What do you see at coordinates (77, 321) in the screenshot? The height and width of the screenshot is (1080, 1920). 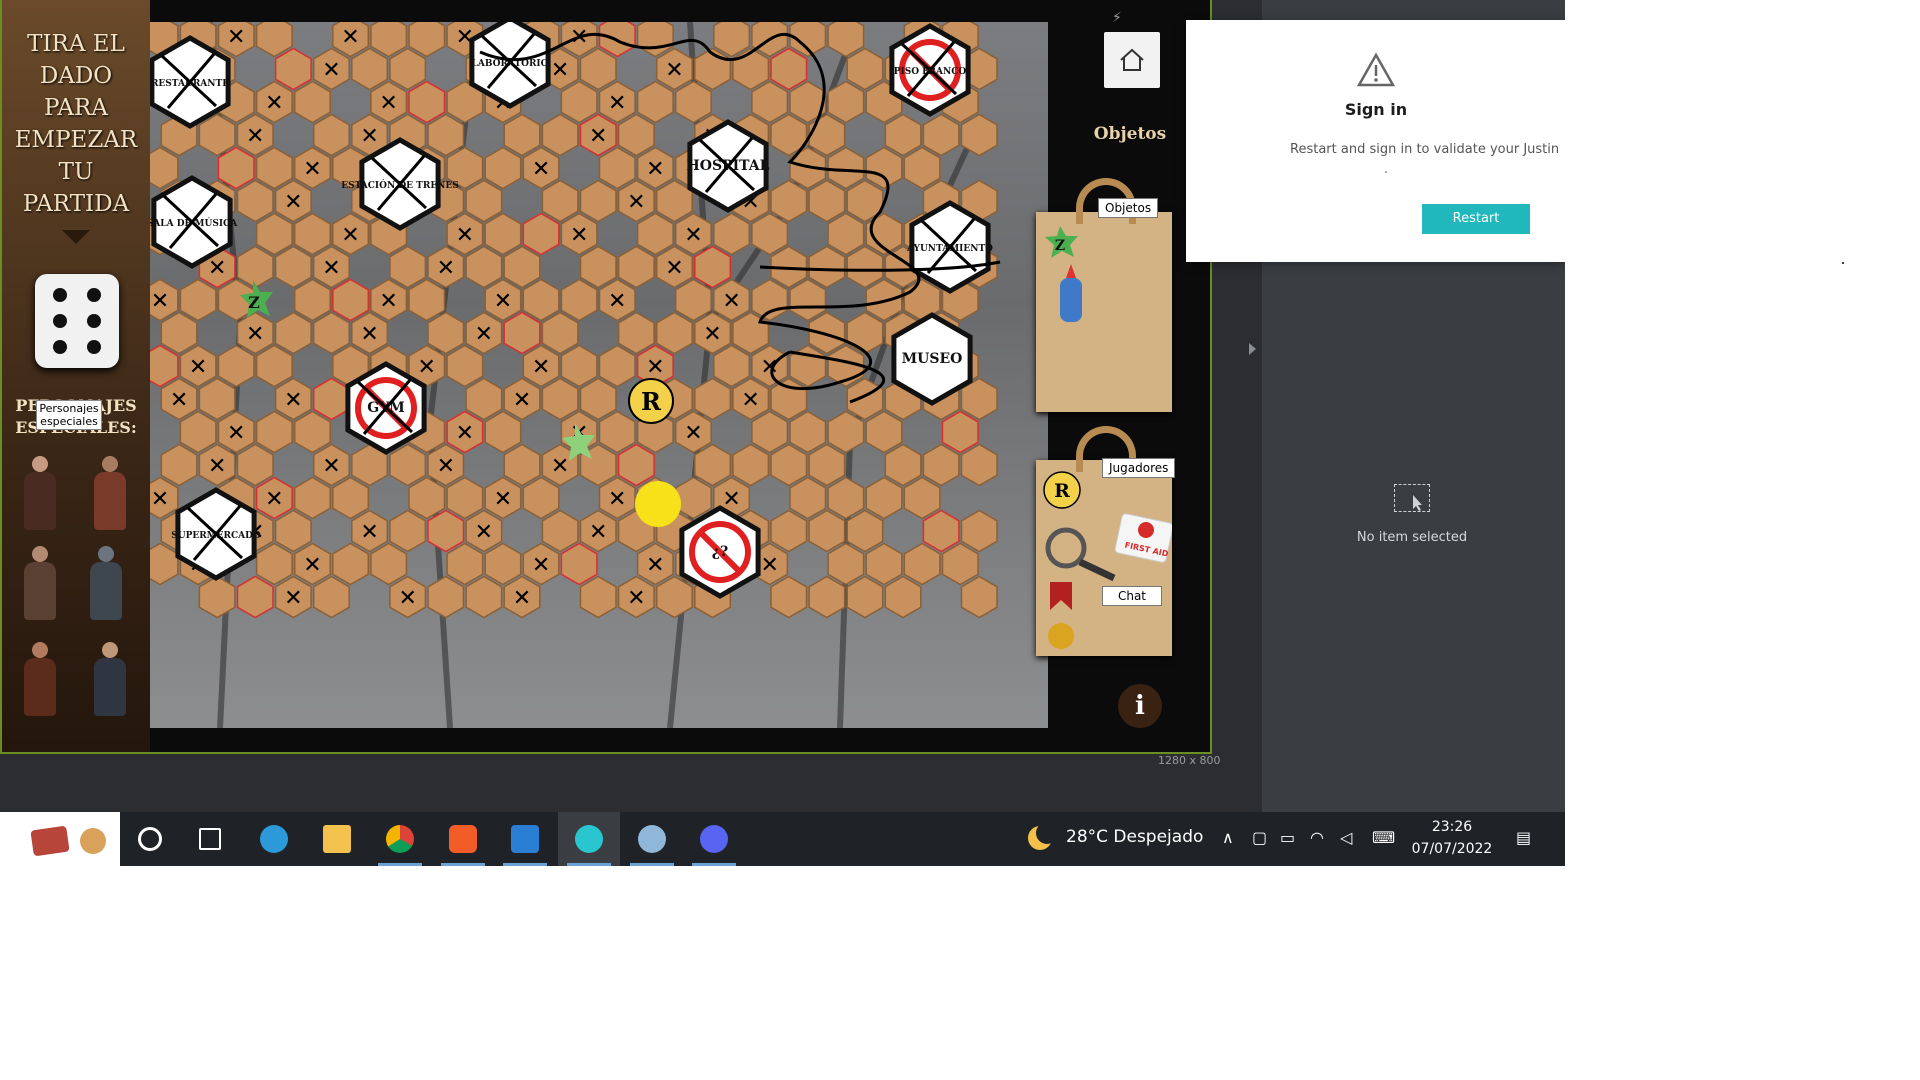 I see `dice-button` at bounding box center [77, 321].